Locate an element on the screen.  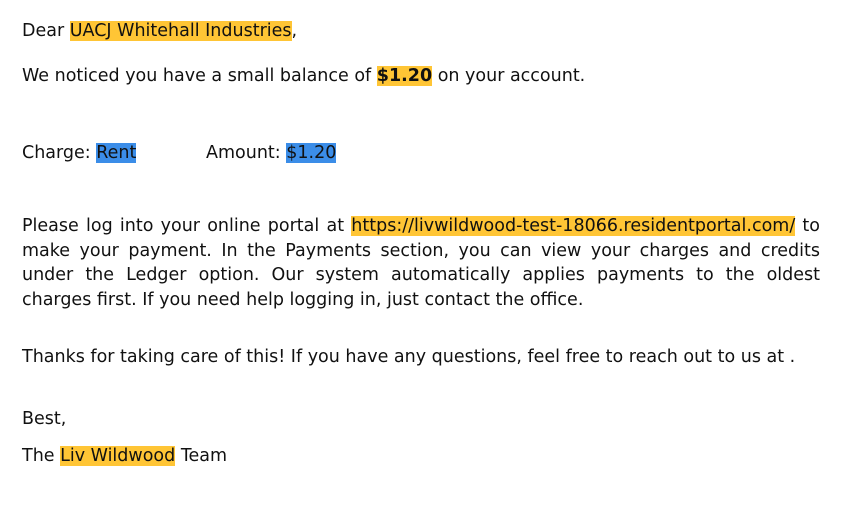
signature-line: The Liv Wildwood Team is located at coordinates (124, 456).